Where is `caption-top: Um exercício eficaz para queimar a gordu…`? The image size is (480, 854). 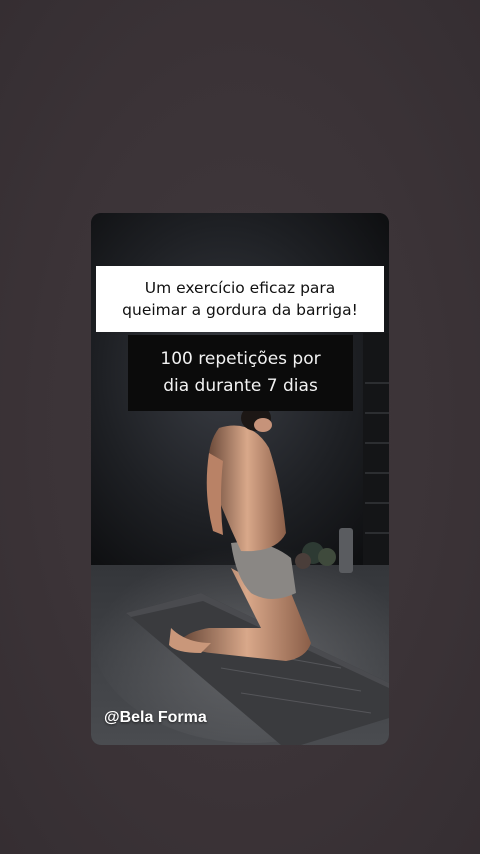
caption-top: Um exercício eficaz para queimar a gordu… is located at coordinates (240, 299).